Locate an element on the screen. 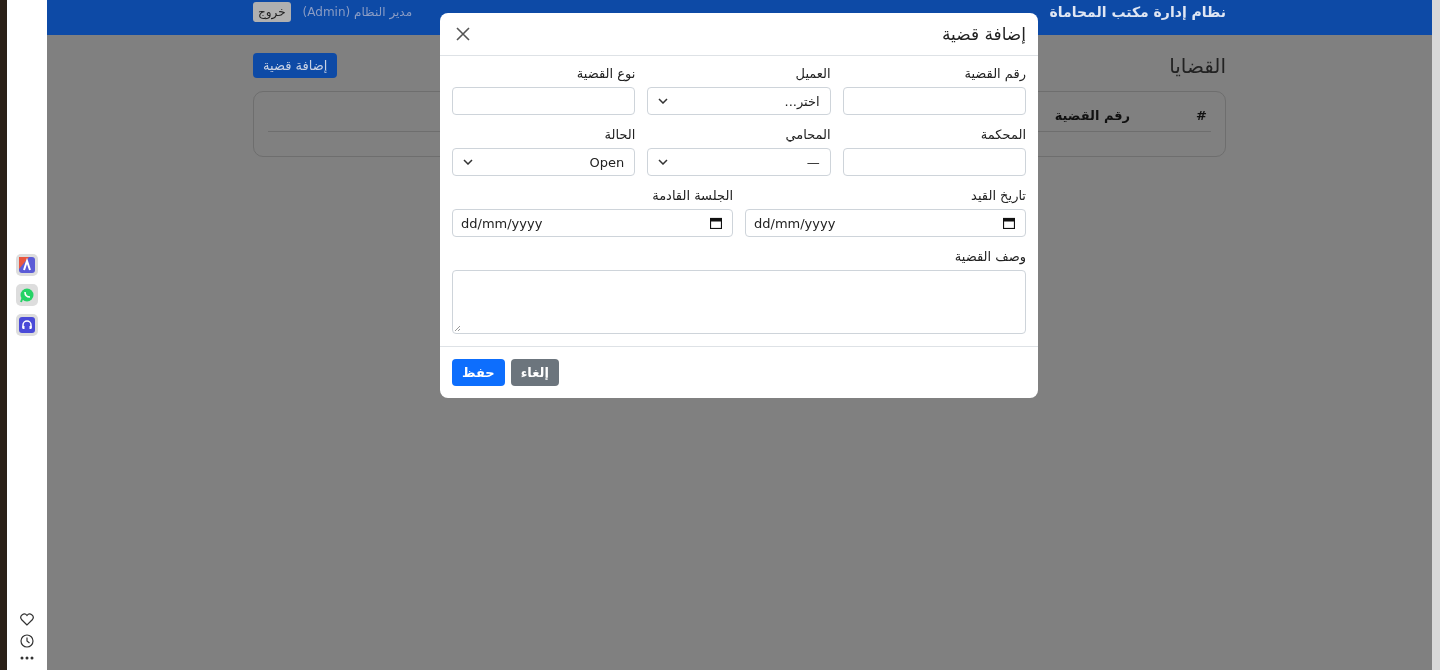 This screenshot has height=670, width=1440. heart-icon is located at coordinates (27, 619).